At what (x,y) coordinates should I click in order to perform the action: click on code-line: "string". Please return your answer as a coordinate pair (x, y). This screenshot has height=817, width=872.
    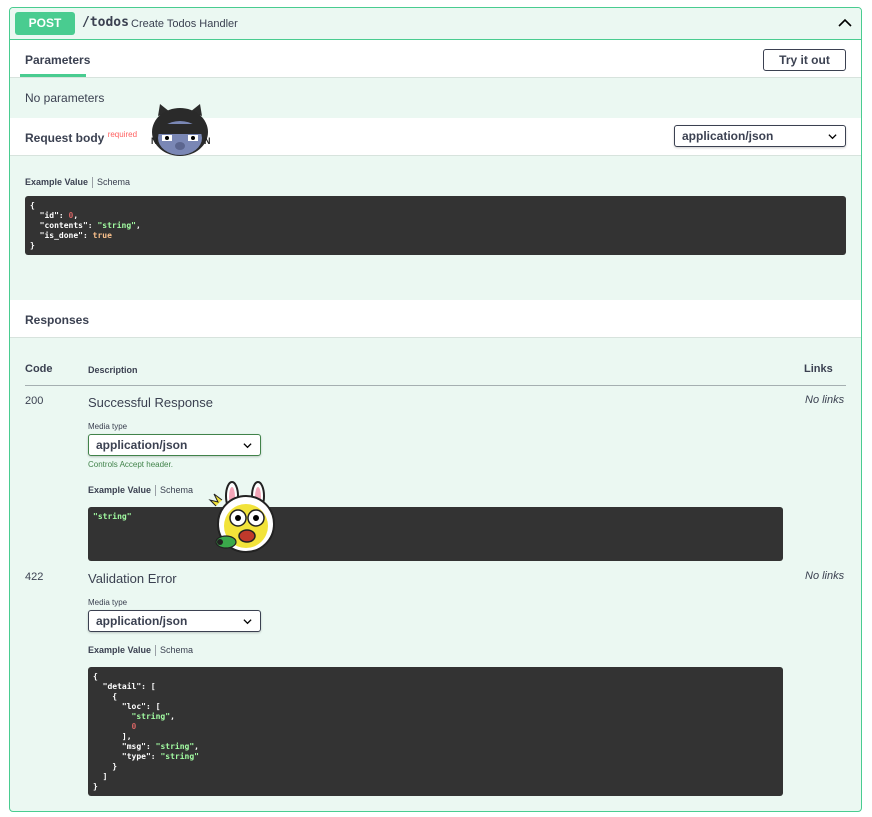
    Looking at the image, I should click on (435, 517).